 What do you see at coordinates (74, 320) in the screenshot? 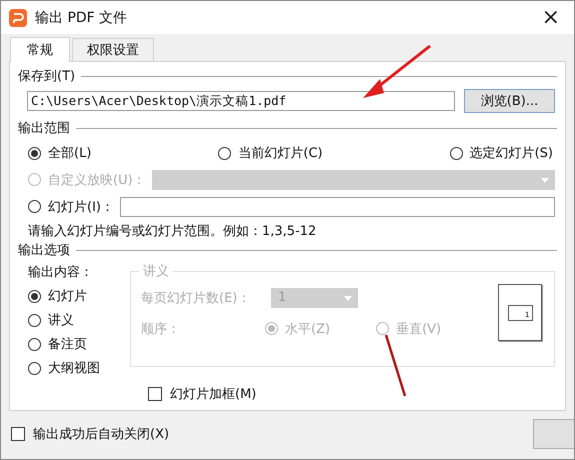
I see `radio-option: 讲义` at bounding box center [74, 320].